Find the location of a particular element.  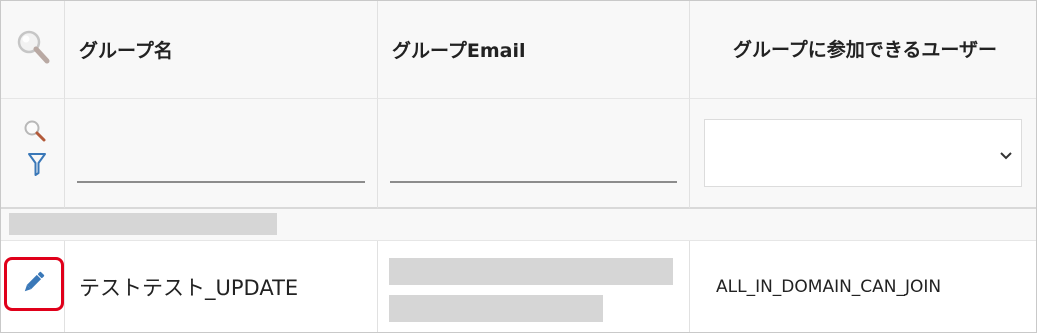

who-can-join-filter-select is located at coordinates (863, 153).